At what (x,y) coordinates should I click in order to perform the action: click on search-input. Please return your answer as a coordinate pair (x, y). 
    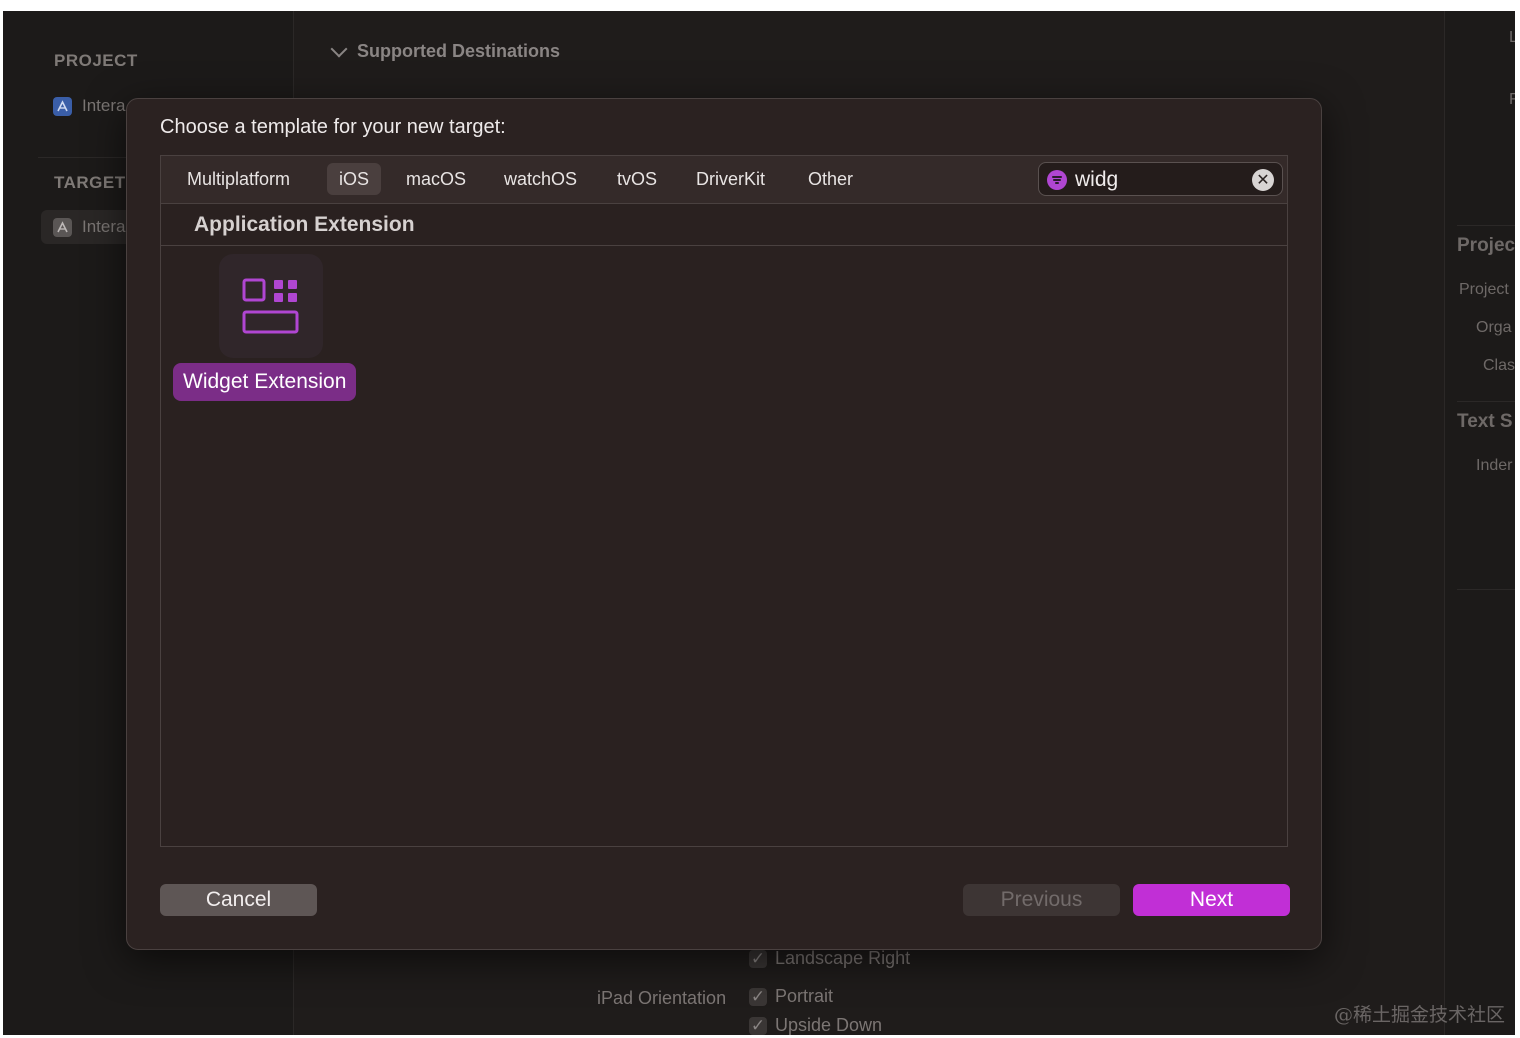
    Looking at the image, I should click on (1160, 180).